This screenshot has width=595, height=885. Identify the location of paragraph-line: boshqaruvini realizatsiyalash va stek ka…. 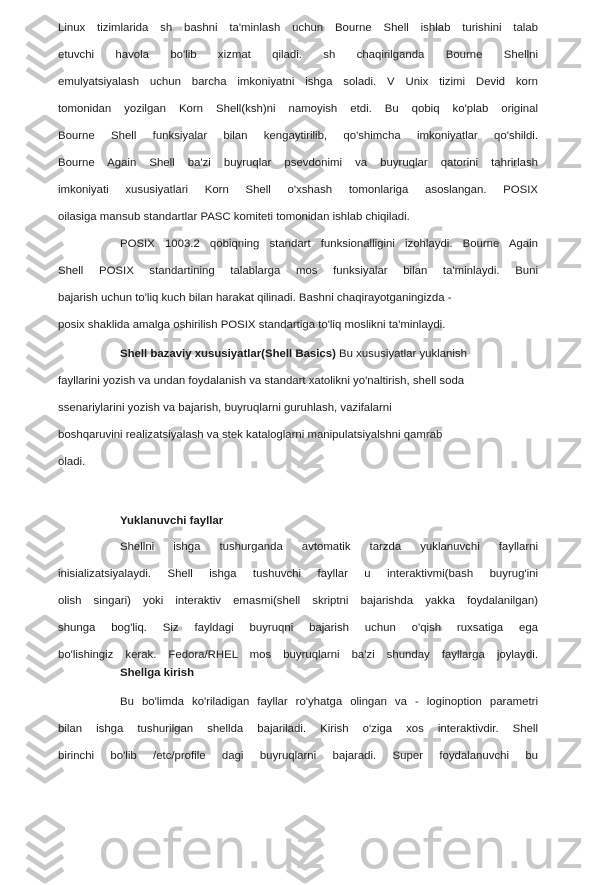
(250, 435).